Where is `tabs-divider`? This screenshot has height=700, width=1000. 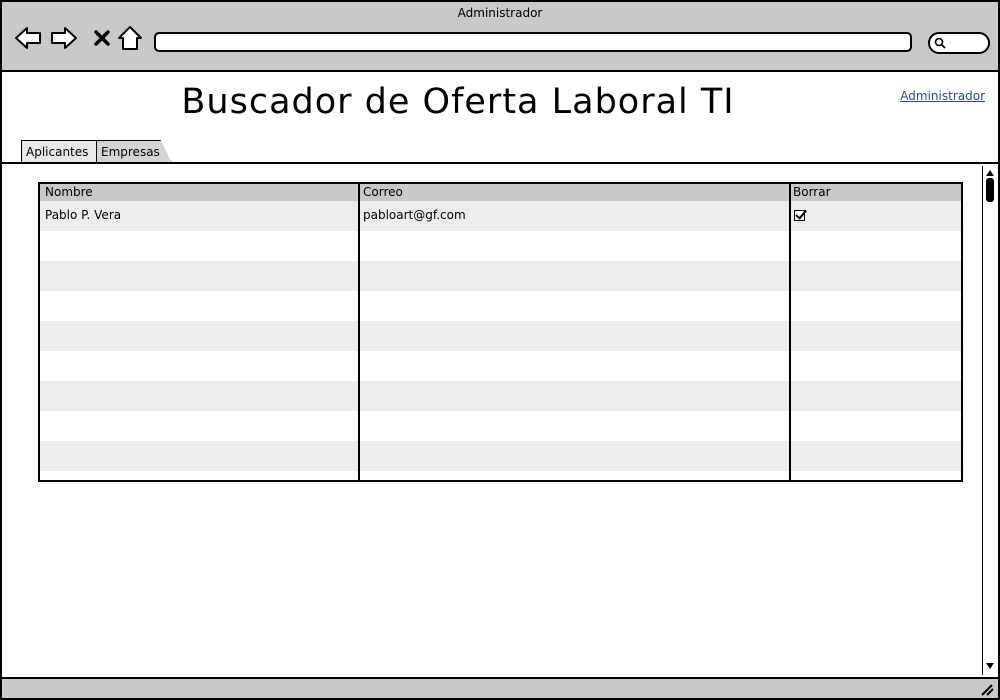
tabs-divider is located at coordinates (500, 163).